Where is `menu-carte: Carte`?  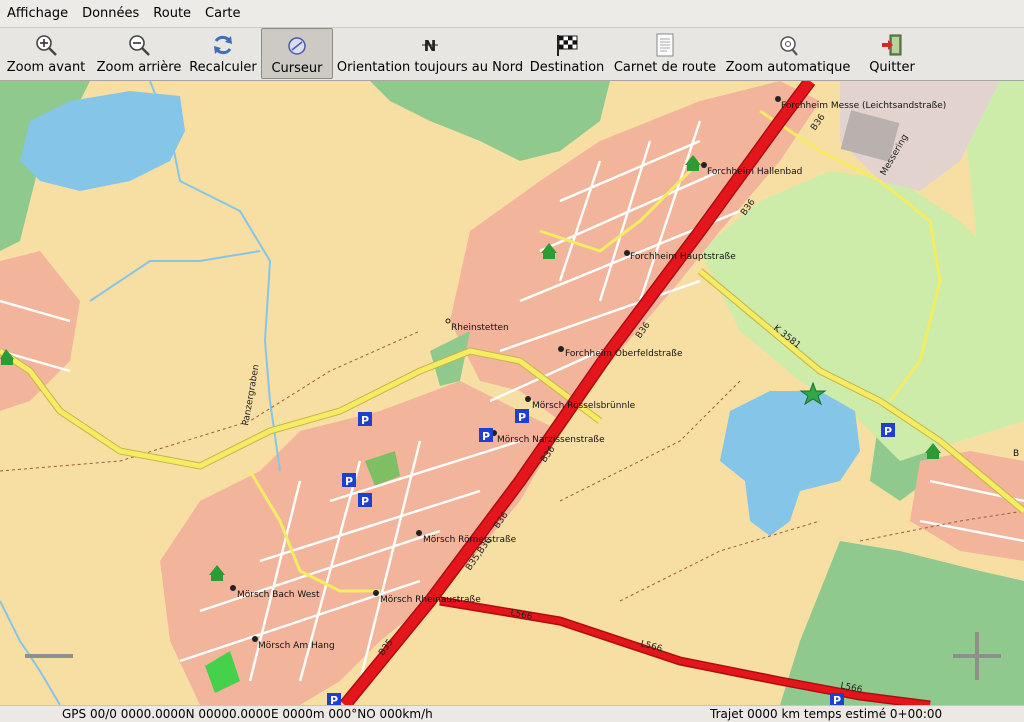
menu-carte: Carte is located at coordinates (222, 13).